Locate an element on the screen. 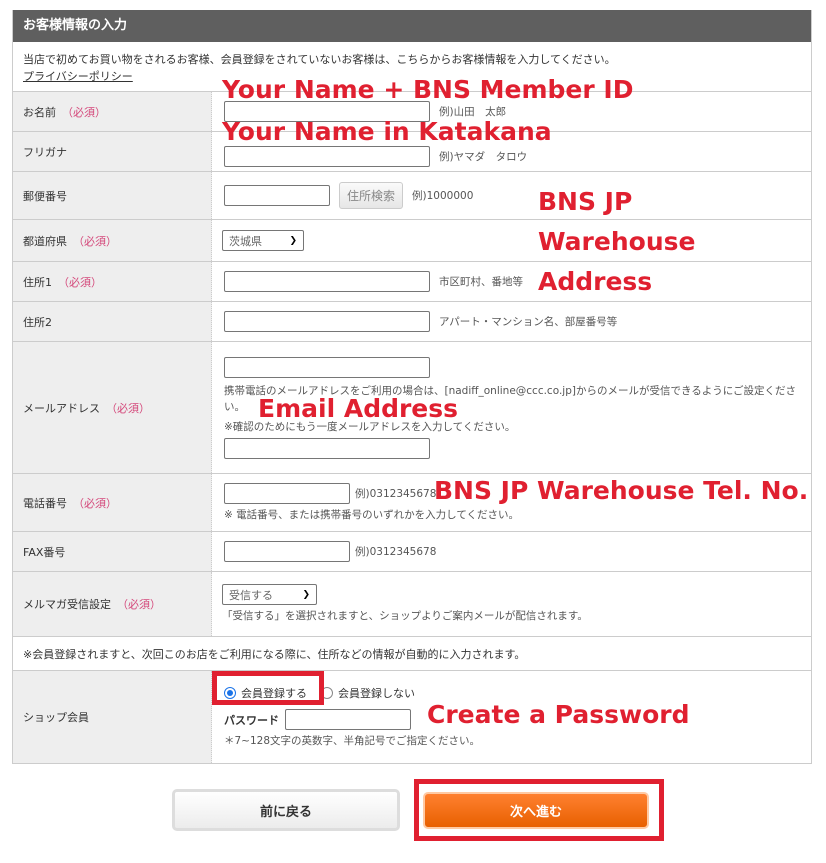 Image resolution: width=826 pixels, height=863 pixels. address1-input is located at coordinates (327, 281).